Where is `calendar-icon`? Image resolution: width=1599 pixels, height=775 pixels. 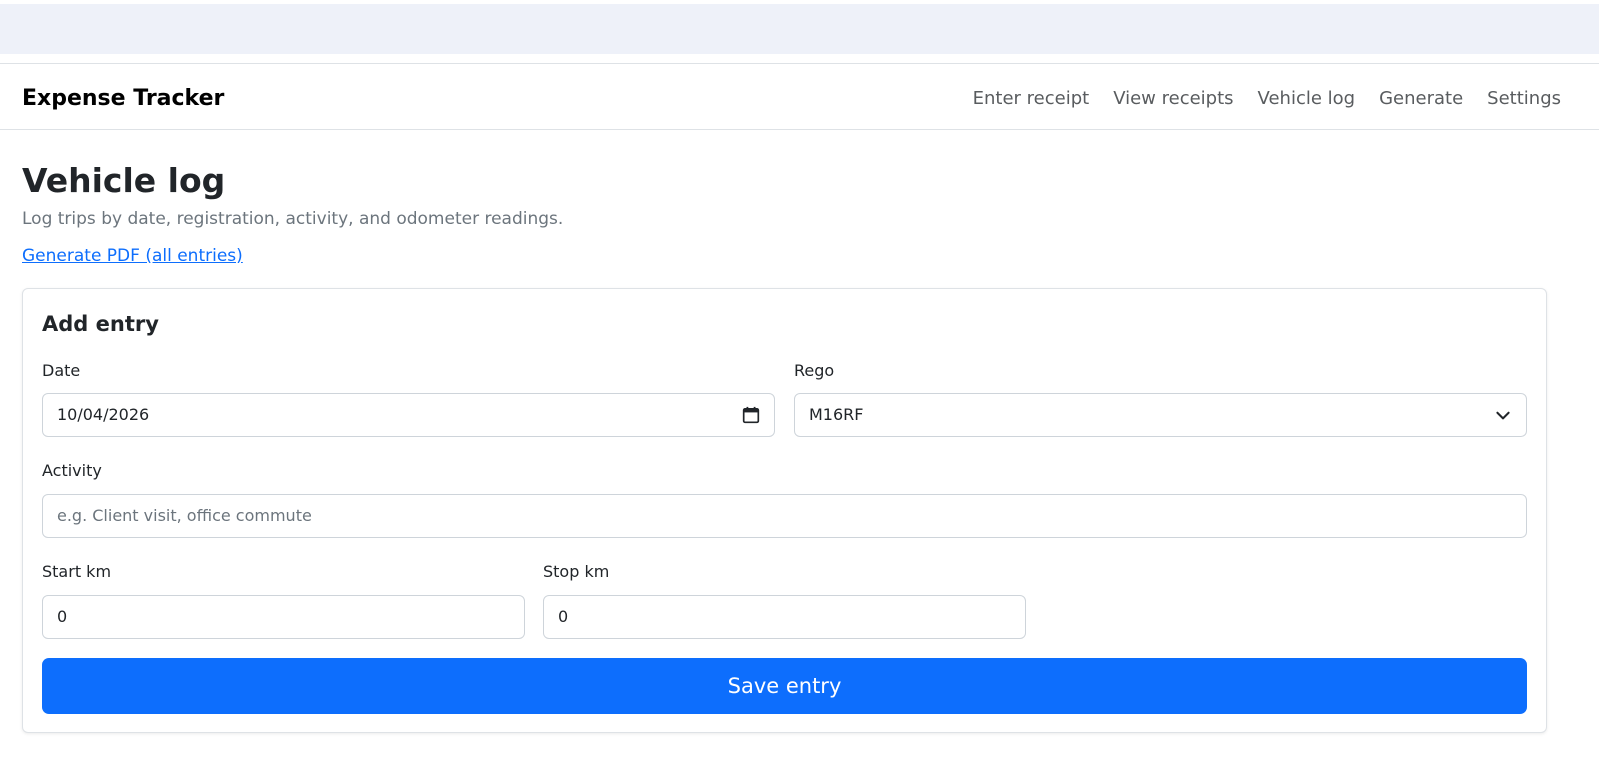
calendar-icon is located at coordinates (751, 415).